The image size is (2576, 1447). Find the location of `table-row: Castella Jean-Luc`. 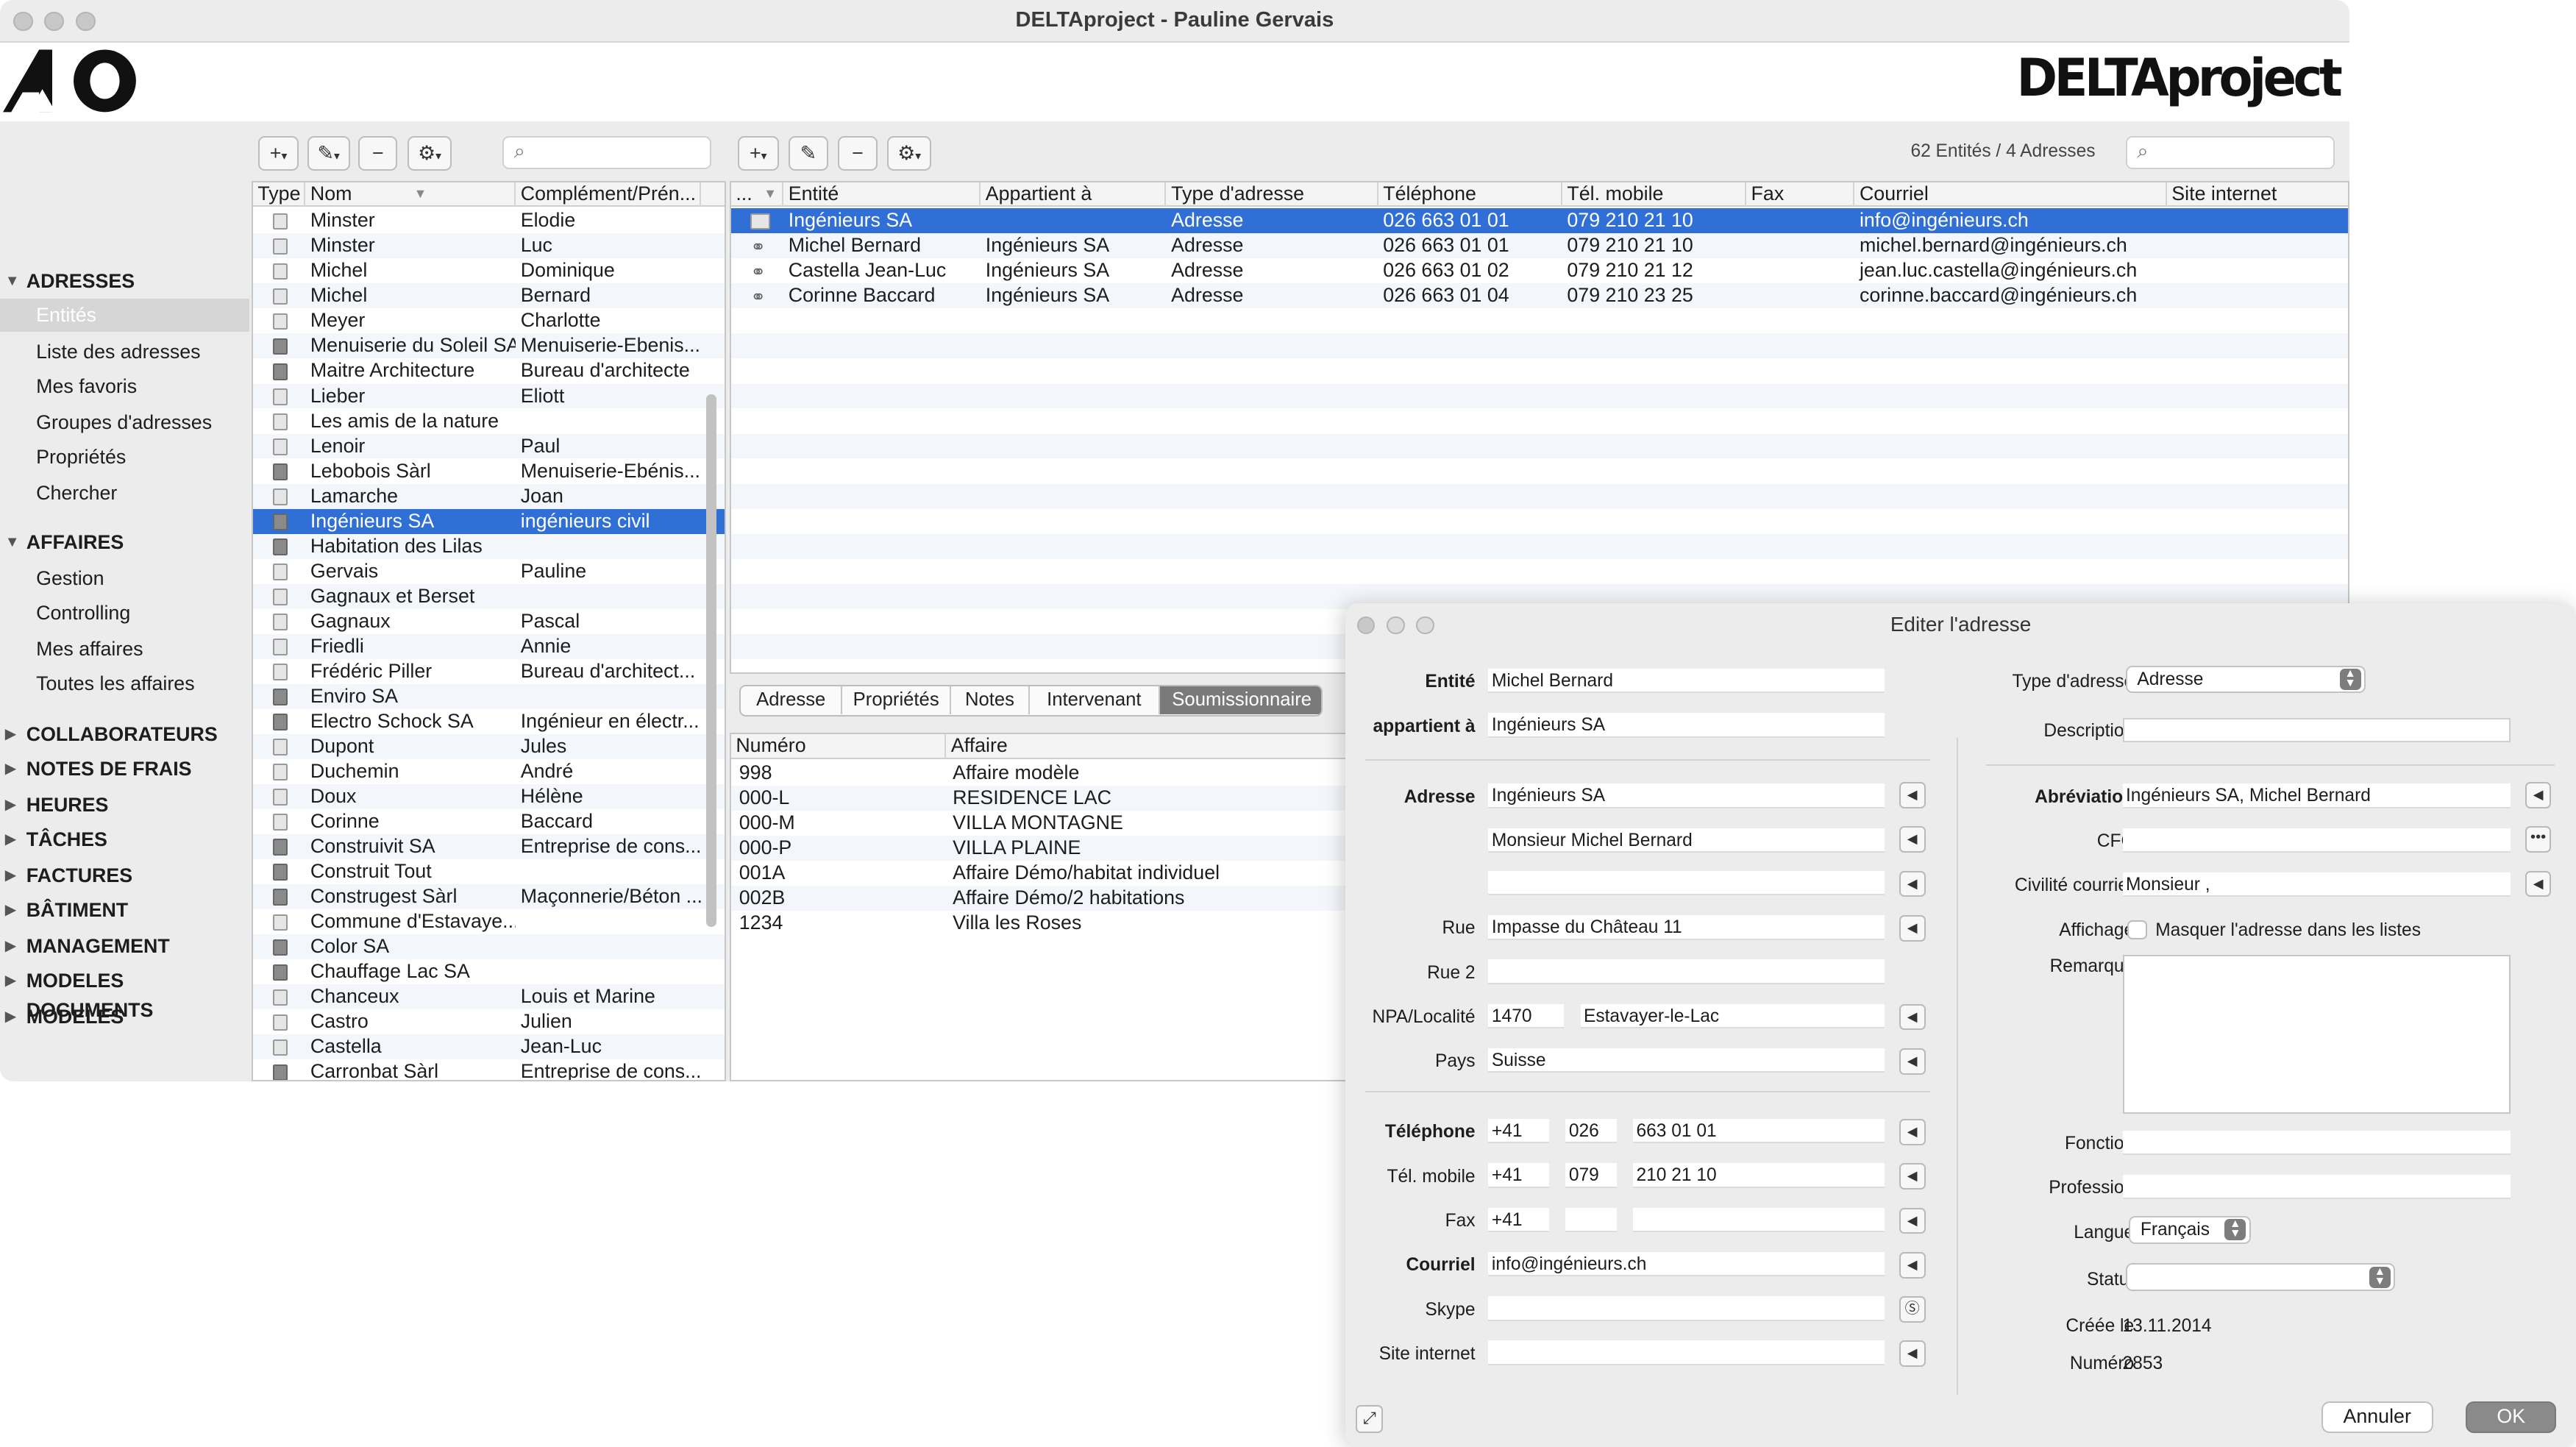

table-row: Castella Jean-Luc is located at coordinates (488, 1046).